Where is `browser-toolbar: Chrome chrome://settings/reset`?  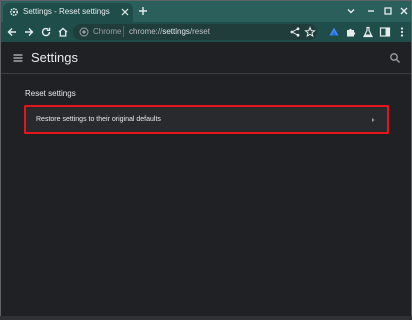 browser-toolbar: Chrome chrome://settings/reset is located at coordinates (206, 32).